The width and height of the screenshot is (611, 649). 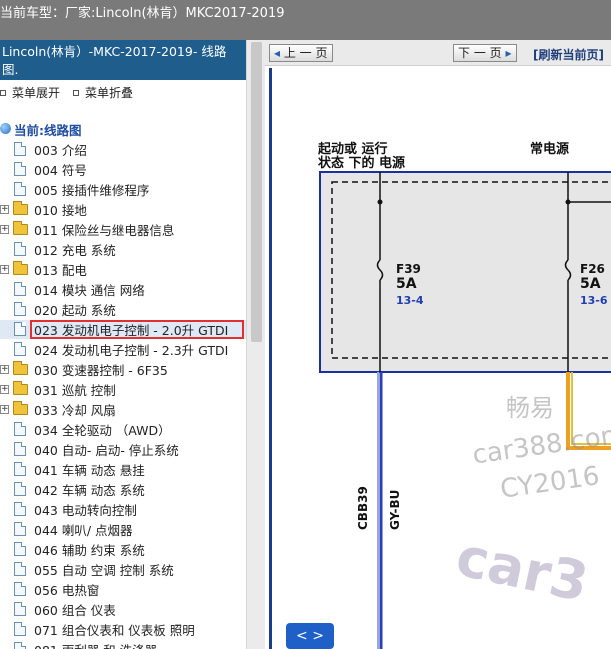 I want to click on junction-dot-right, so click(x=568, y=202).